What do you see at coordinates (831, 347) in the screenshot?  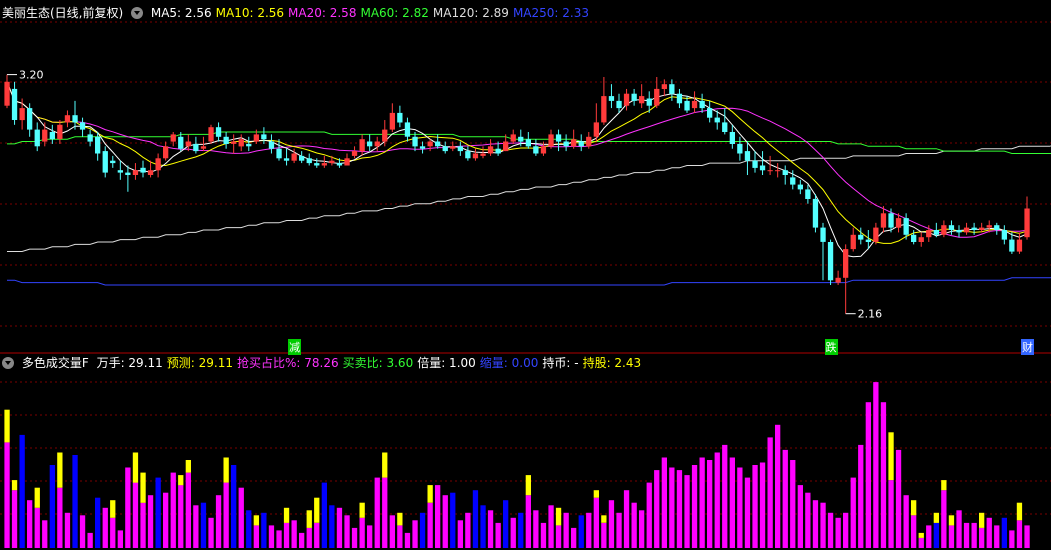 I see `signal-marker: 跌` at bounding box center [831, 347].